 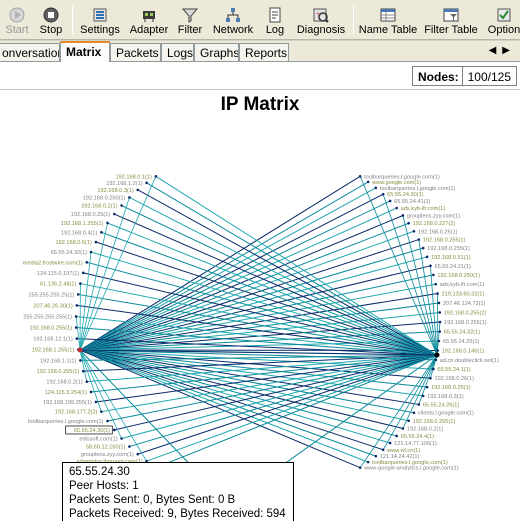 I want to click on option-button: Option, so click(x=502, y=21).